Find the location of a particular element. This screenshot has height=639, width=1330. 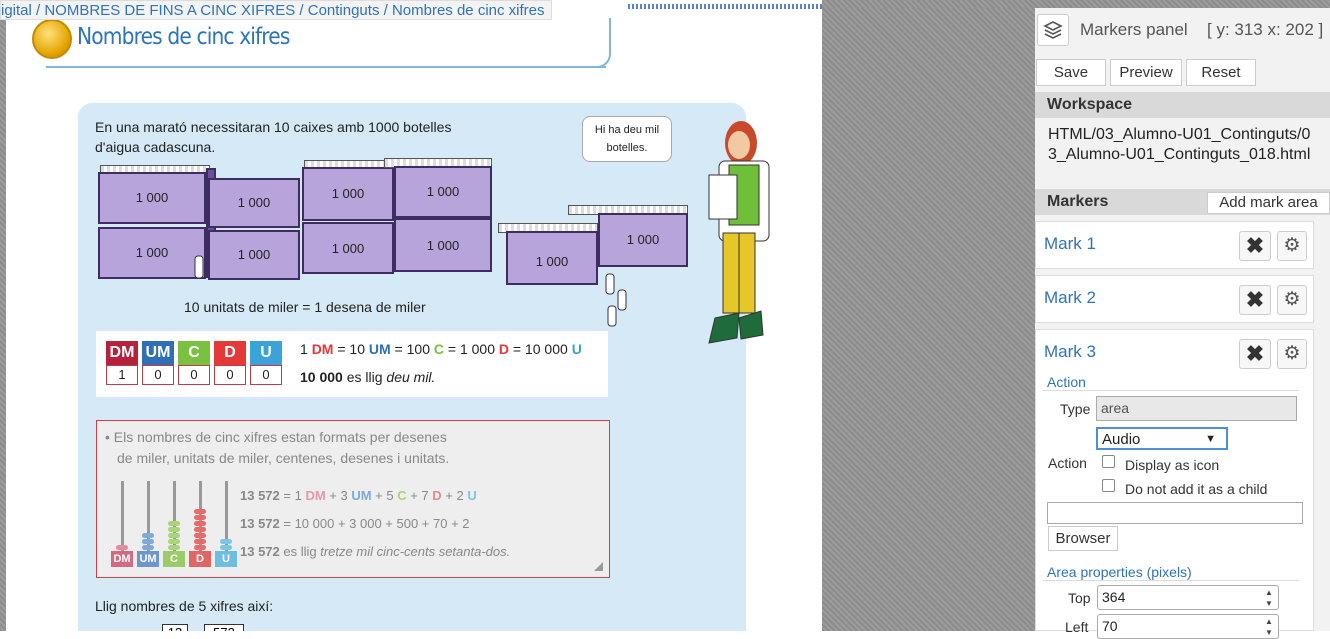

pv-header-dm: DM is located at coordinates (122, 353).